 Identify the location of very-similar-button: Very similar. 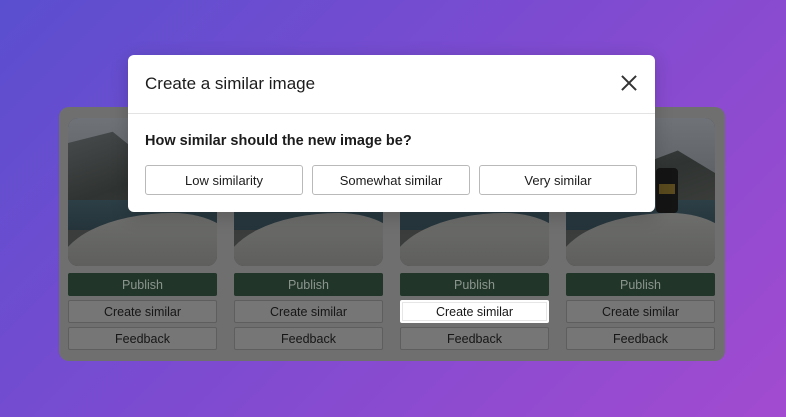
(558, 180).